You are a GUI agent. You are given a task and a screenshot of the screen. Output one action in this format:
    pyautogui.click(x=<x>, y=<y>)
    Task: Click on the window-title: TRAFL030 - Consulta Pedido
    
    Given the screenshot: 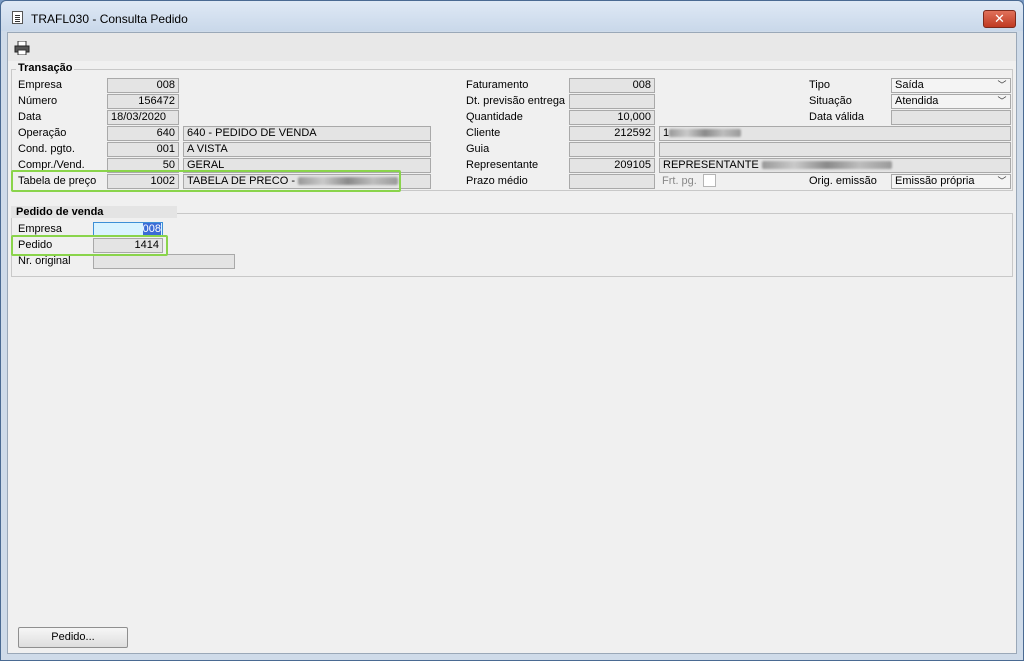 What is the action you would take?
    pyautogui.click(x=109, y=19)
    